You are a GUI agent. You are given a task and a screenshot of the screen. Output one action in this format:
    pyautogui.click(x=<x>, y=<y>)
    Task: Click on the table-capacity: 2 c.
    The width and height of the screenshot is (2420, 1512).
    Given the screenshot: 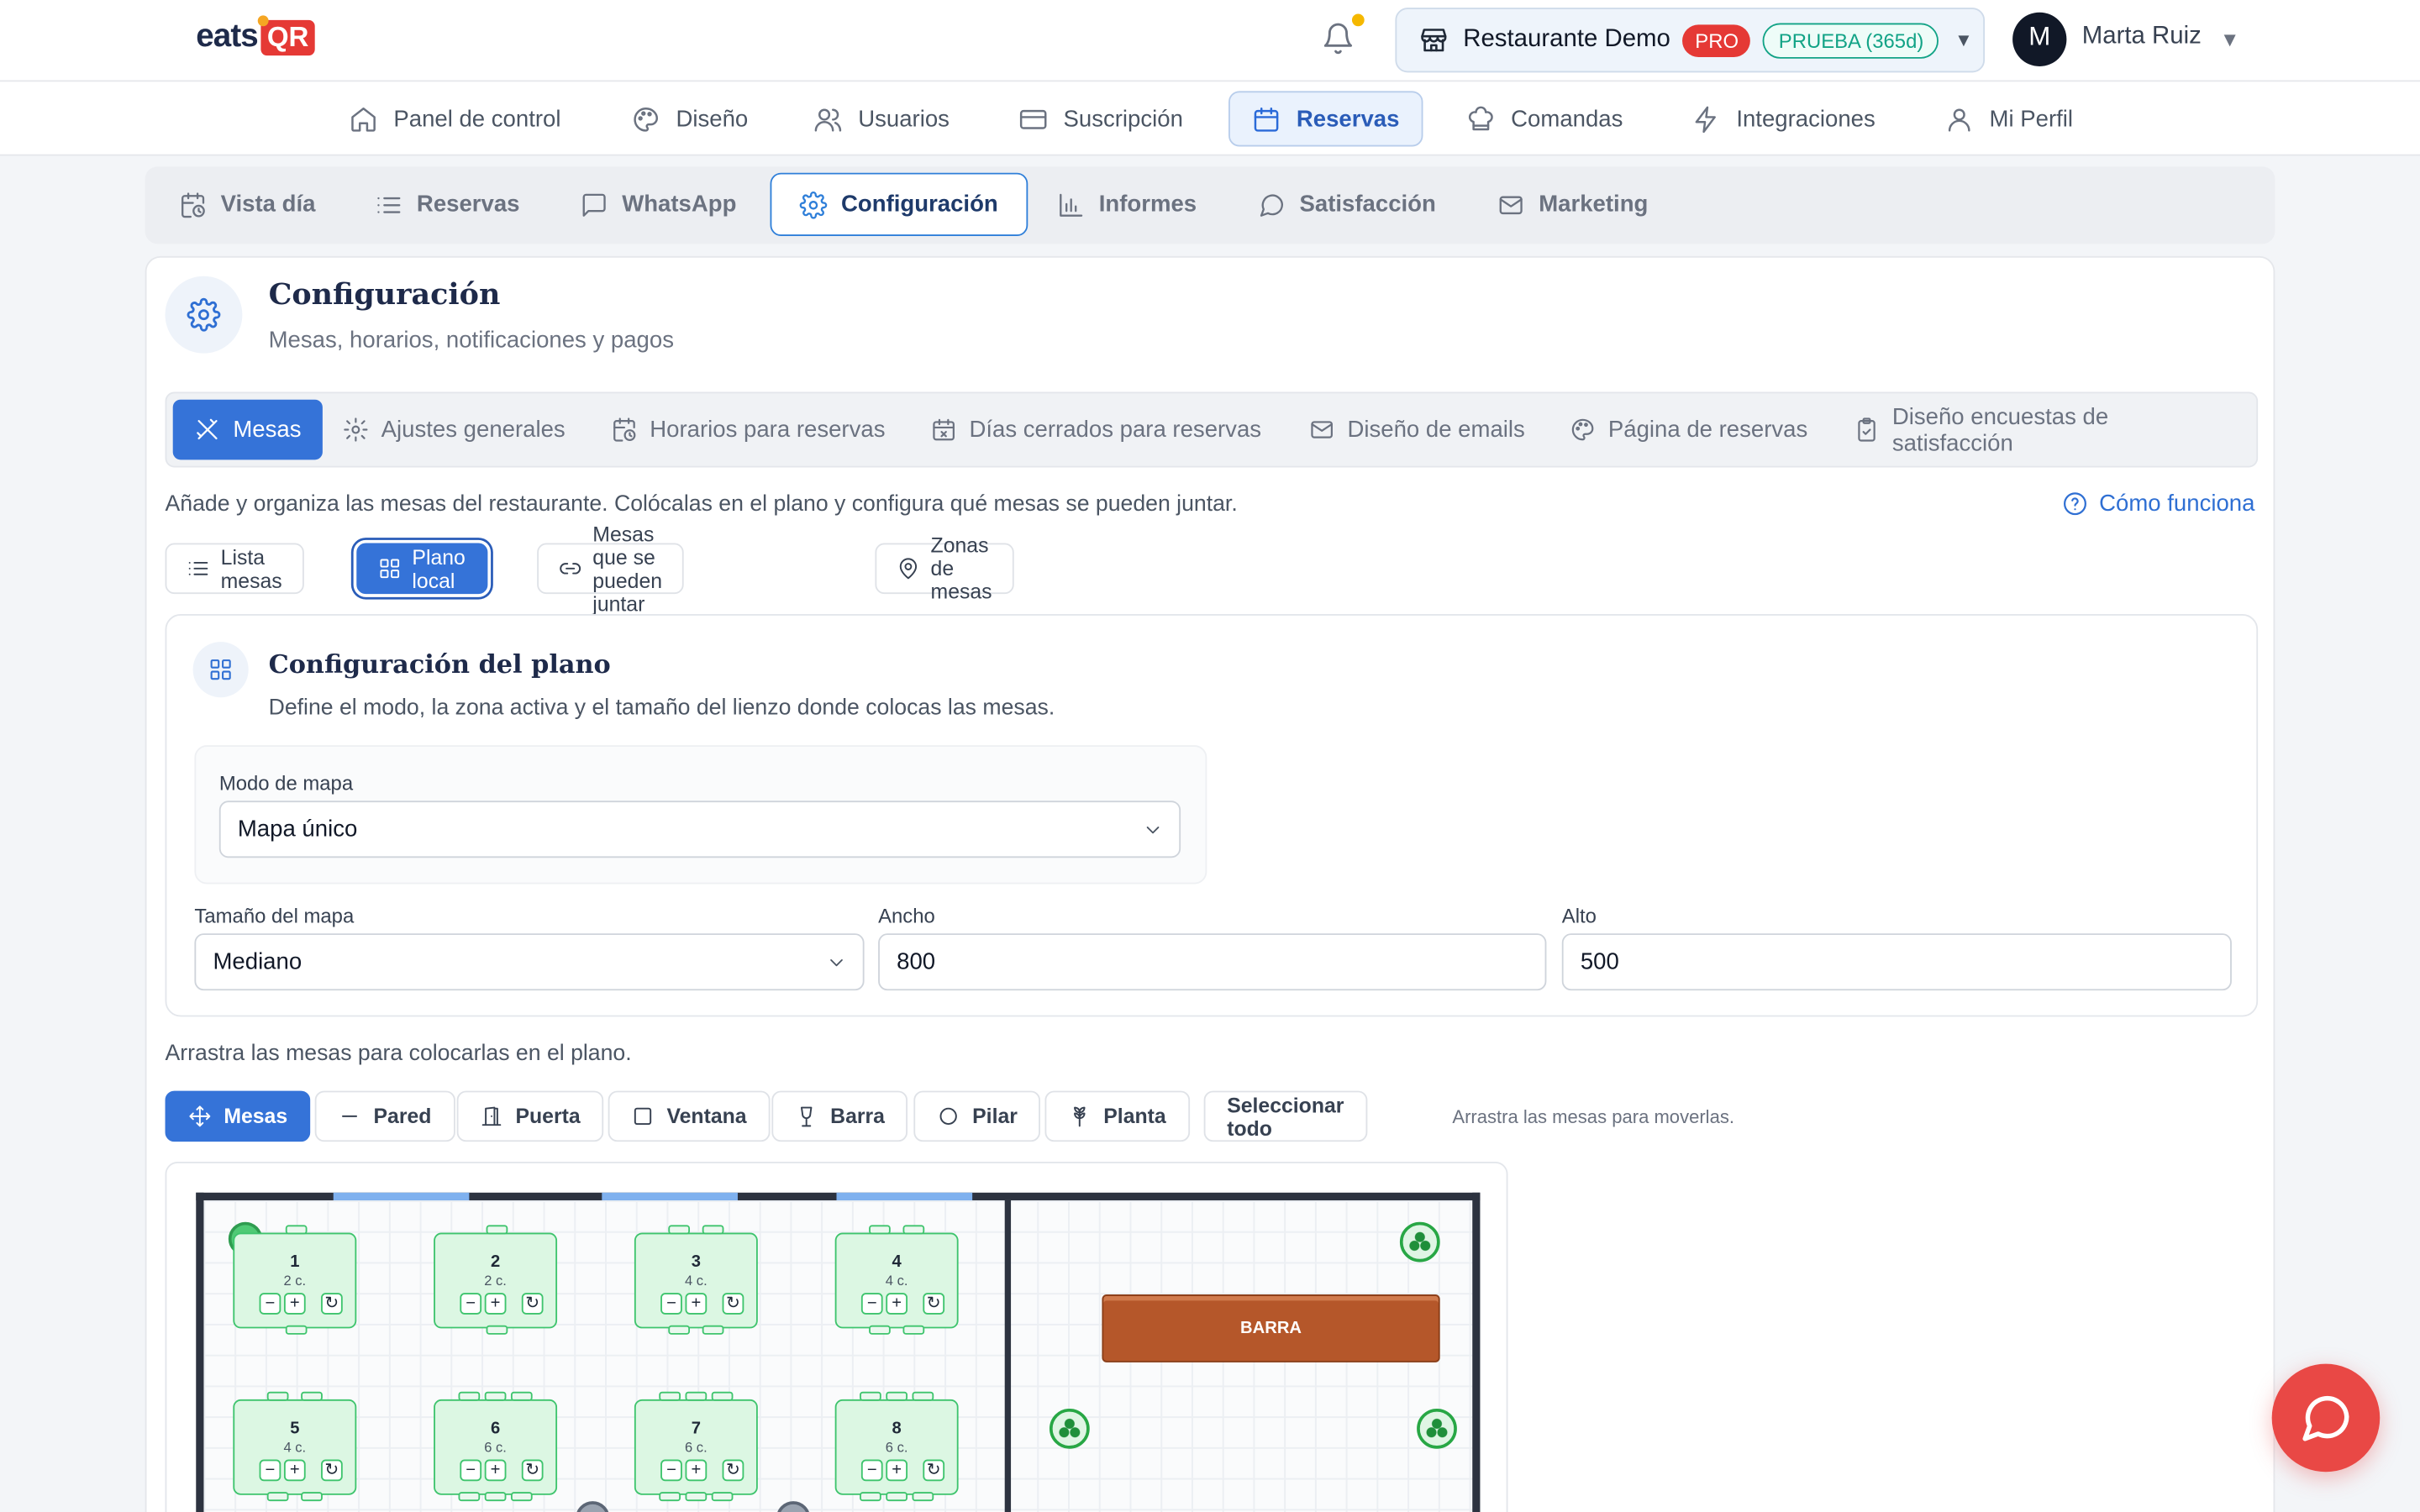 What is the action you would take?
    pyautogui.click(x=496, y=1281)
    